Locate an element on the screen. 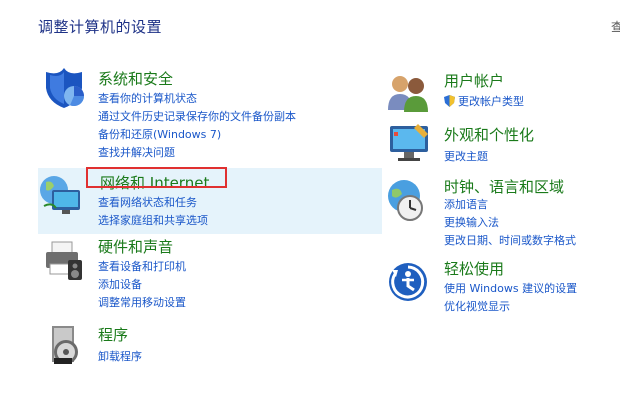  link-change-theme: 更改主题 is located at coordinates (466, 156).